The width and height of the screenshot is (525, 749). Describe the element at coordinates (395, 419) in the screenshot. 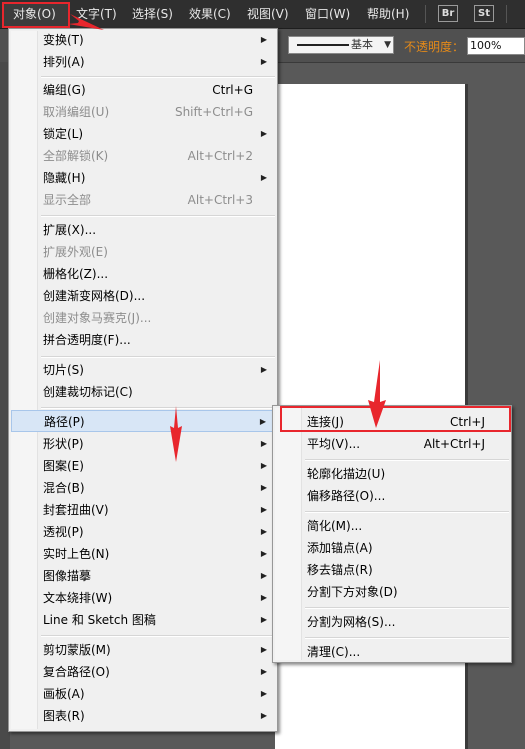

I see `join-highlight-box` at that location.